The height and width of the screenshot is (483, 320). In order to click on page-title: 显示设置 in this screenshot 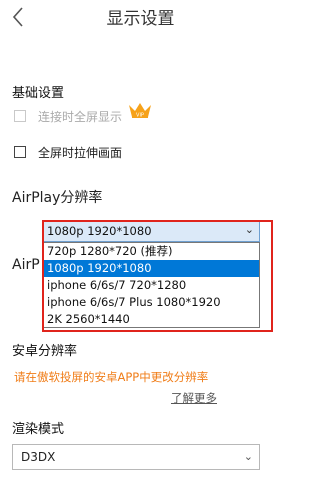, I will do `click(140, 19)`.